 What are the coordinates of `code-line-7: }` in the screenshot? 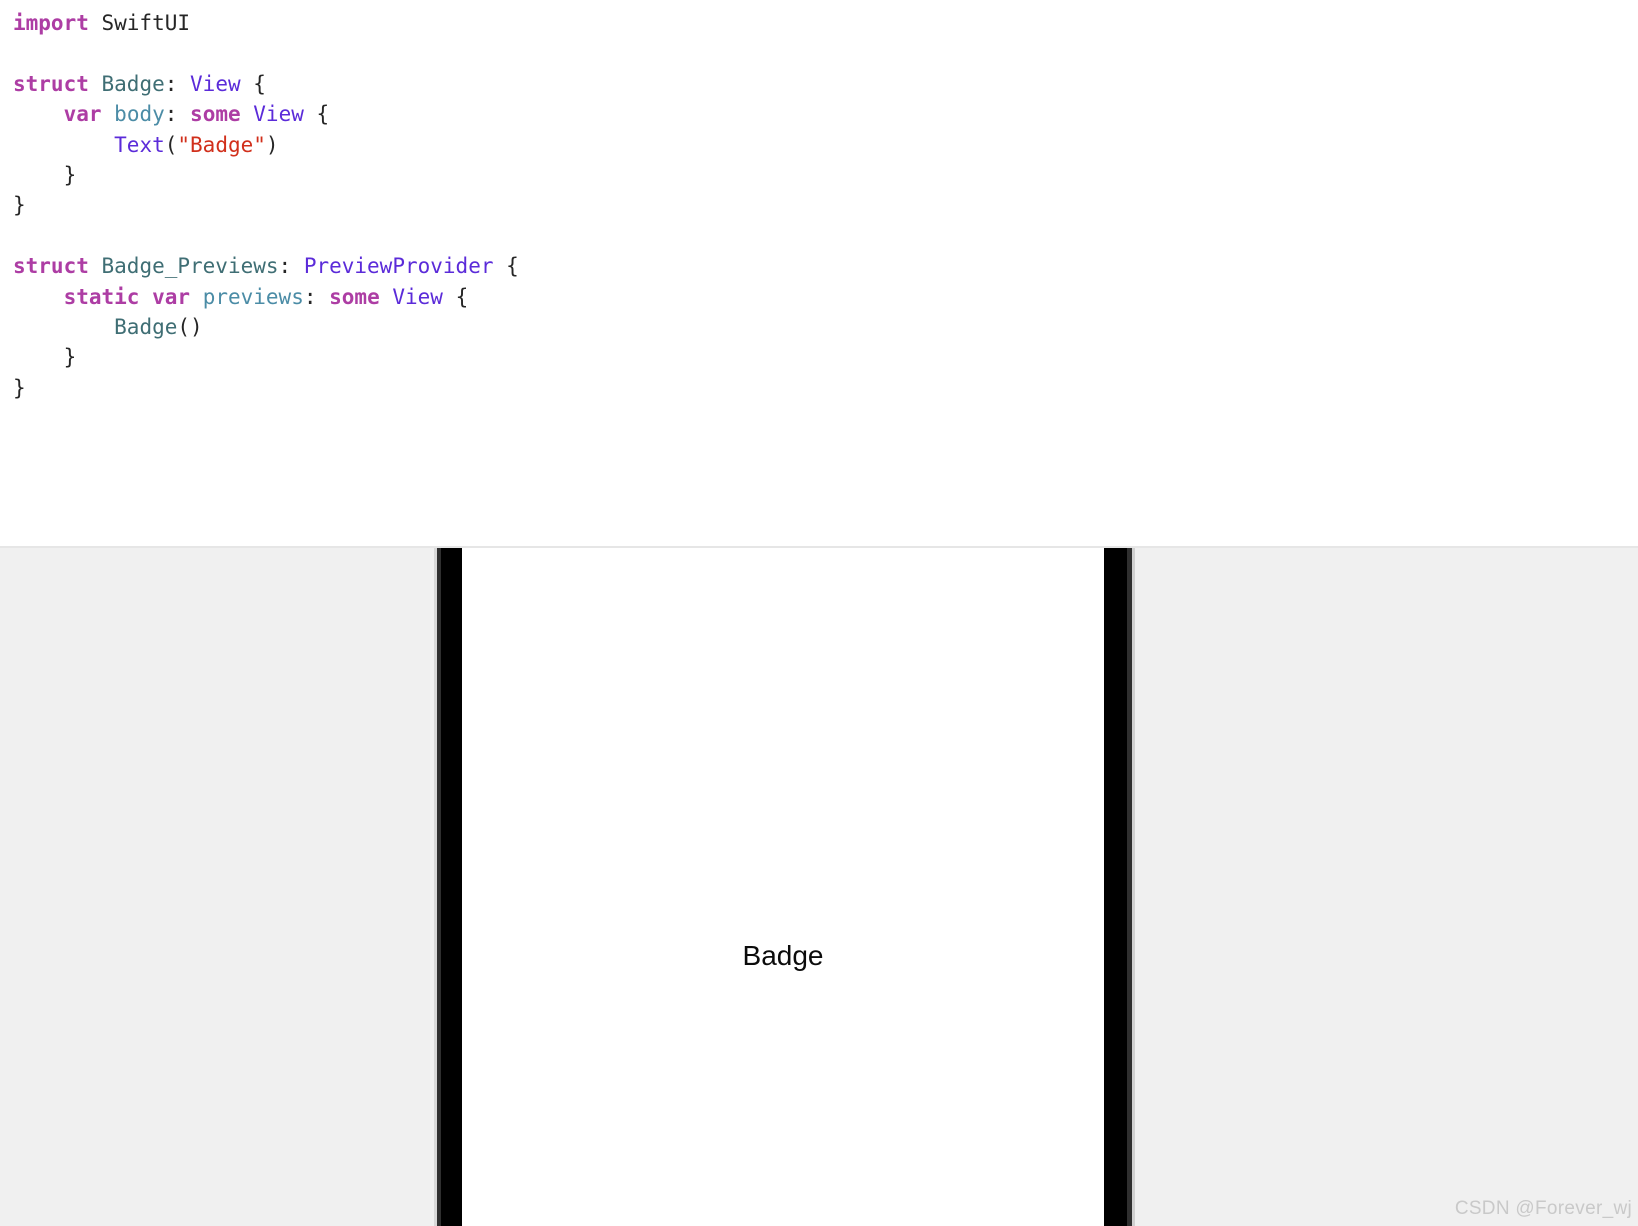 It's located at (825, 205).